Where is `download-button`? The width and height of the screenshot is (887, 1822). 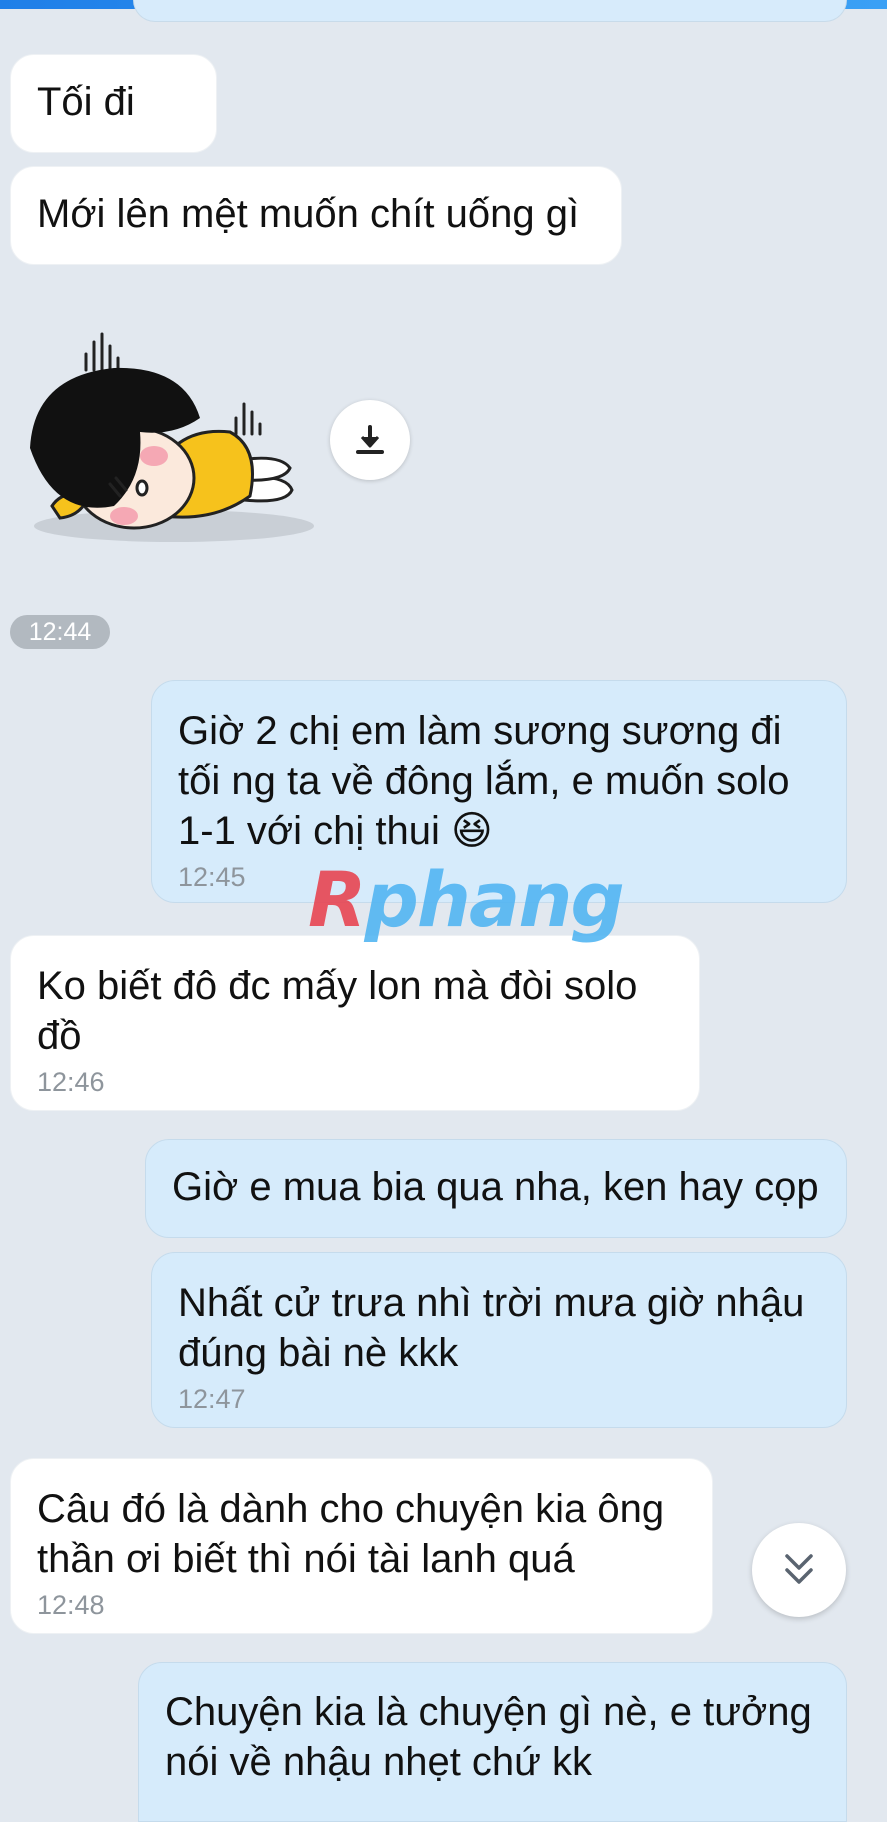
download-button is located at coordinates (370, 440).